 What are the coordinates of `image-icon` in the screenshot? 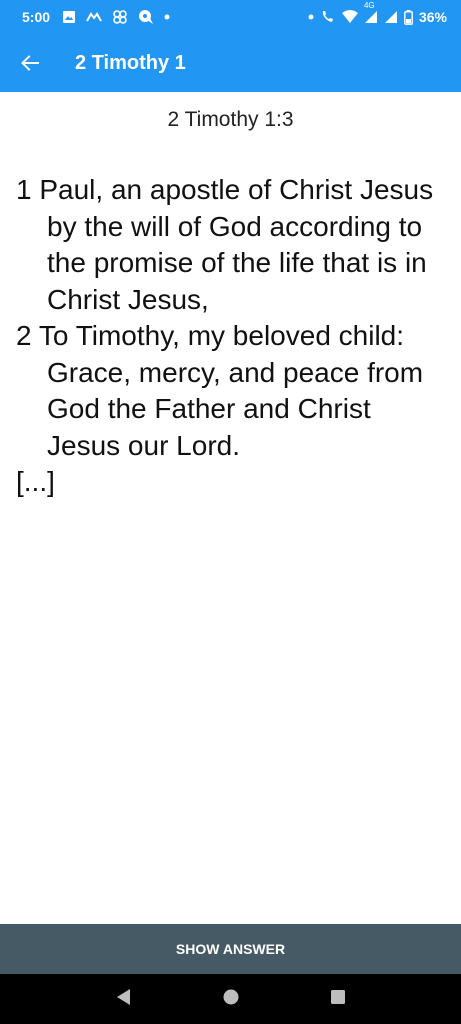 It's located at (69, 17).